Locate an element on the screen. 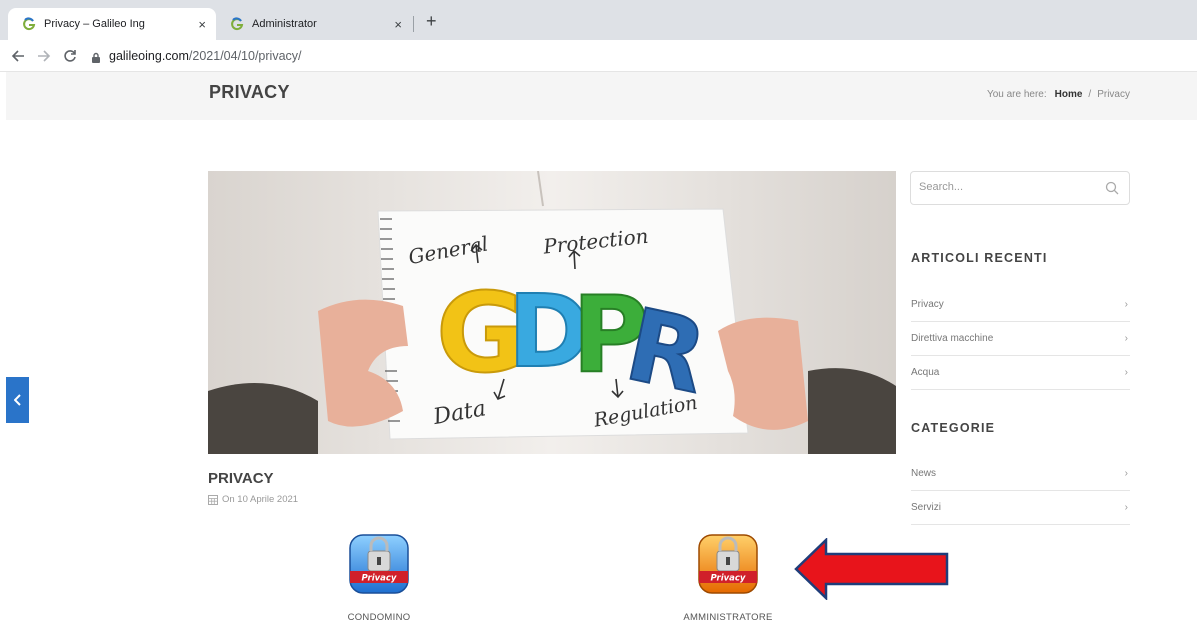 The image size is (1197, 635). url-path: /2021/04/10/privacy/ is located at coordinates (245, 56).